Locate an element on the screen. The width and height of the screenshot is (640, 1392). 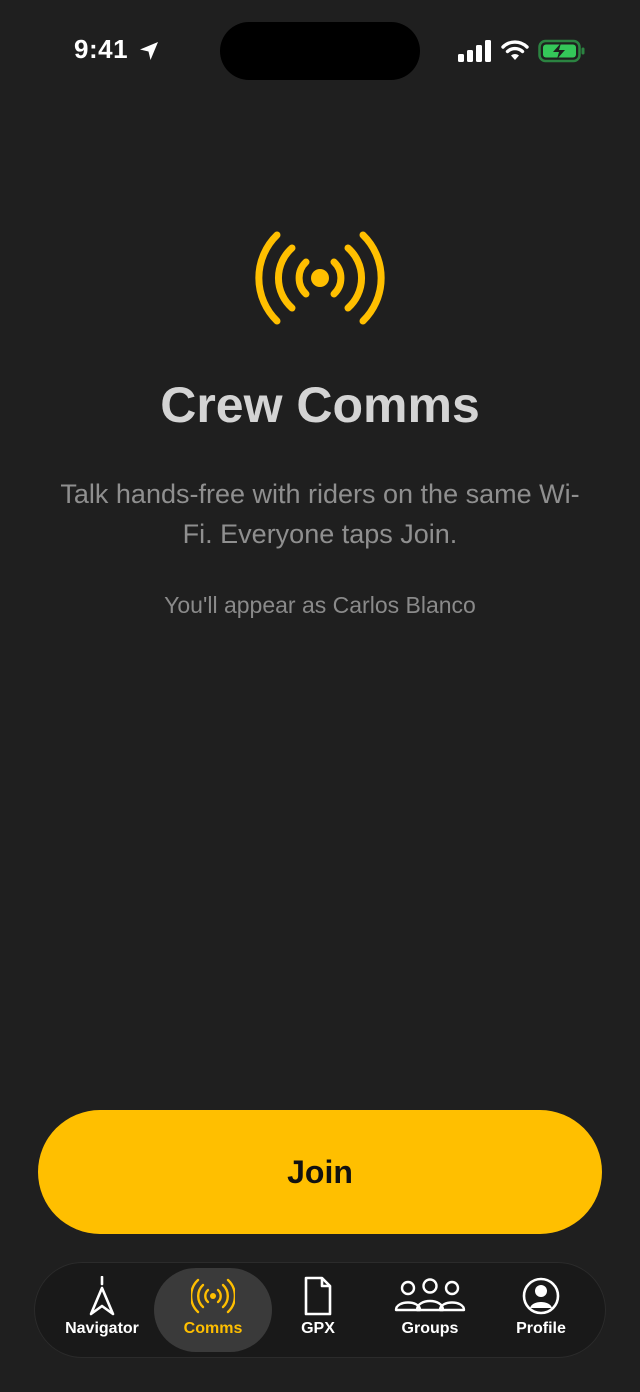
tab-groups: Groups is located at coordinates (430, 1310).